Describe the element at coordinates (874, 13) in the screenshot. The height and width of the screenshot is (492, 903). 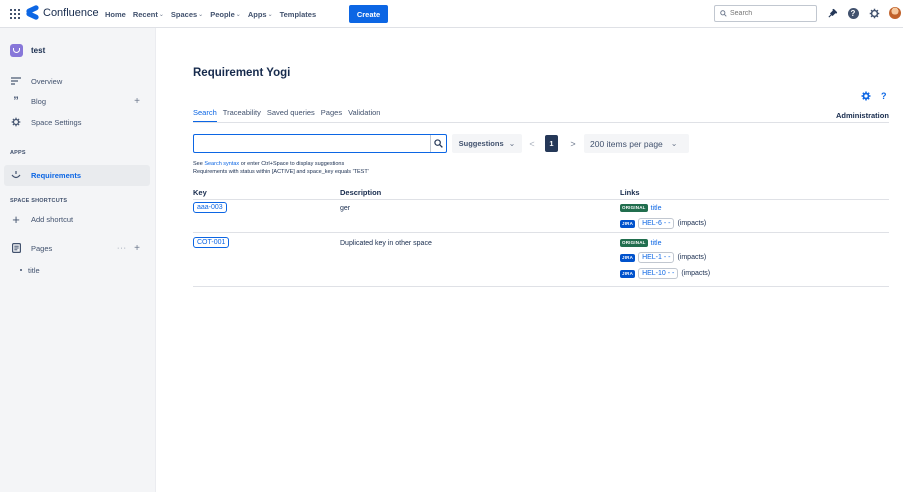
I see `settings-gear-icon` at that location.